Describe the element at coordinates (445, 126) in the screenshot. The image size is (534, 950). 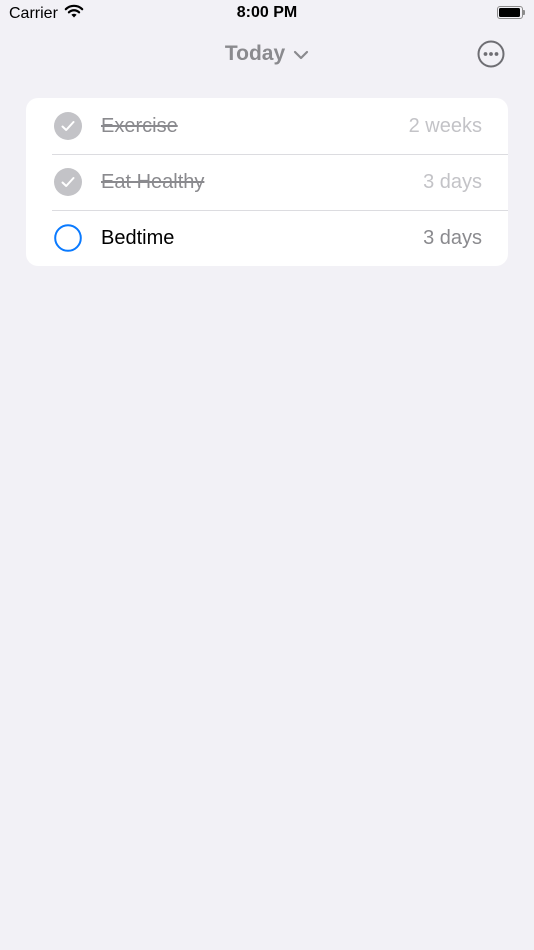
I see `habit-streak: 2 weeks` at that location.